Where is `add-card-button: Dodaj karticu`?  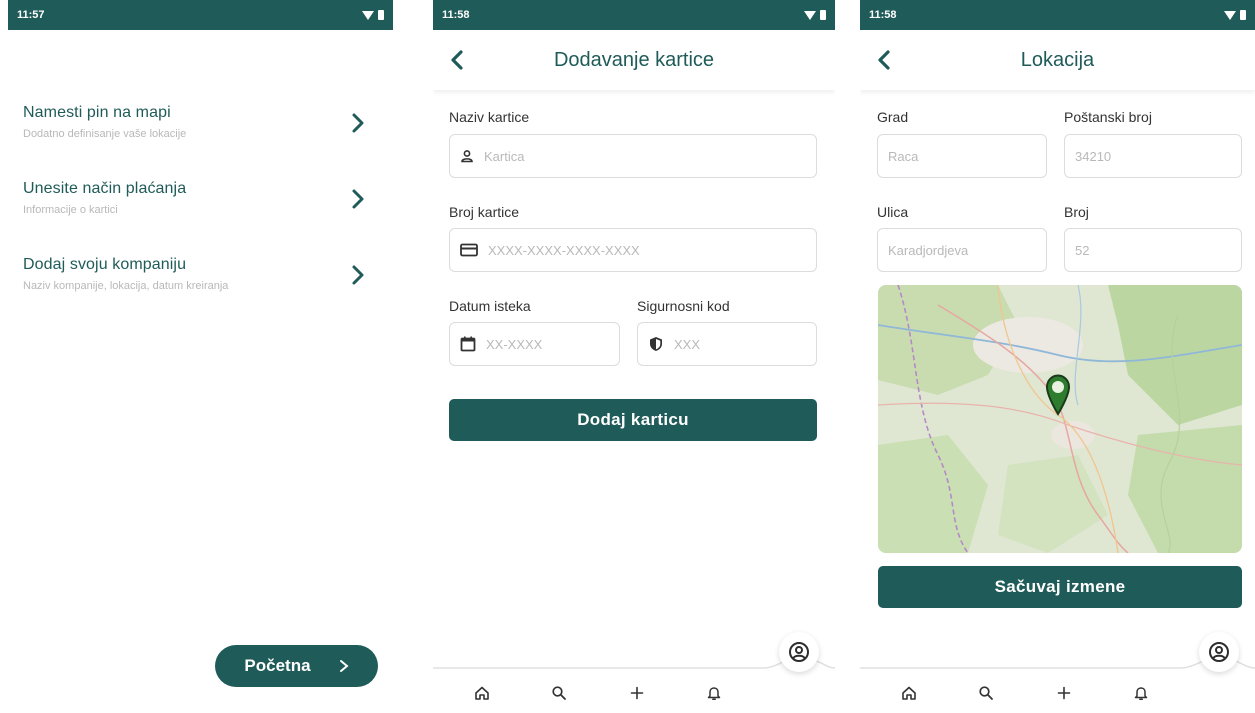
add-card-button: Dodaj karticu is located at coordinates (633, 420).